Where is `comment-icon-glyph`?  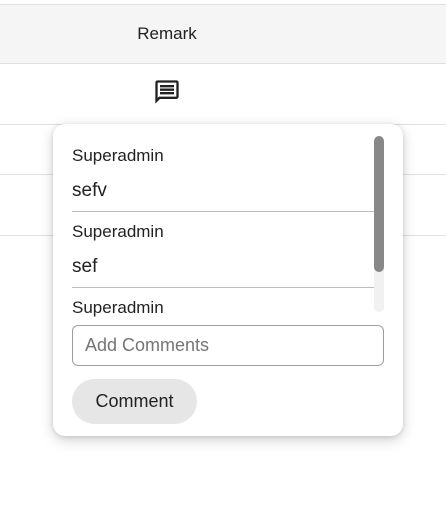 comment-icon-glyph is located at coordinates (167, 92).